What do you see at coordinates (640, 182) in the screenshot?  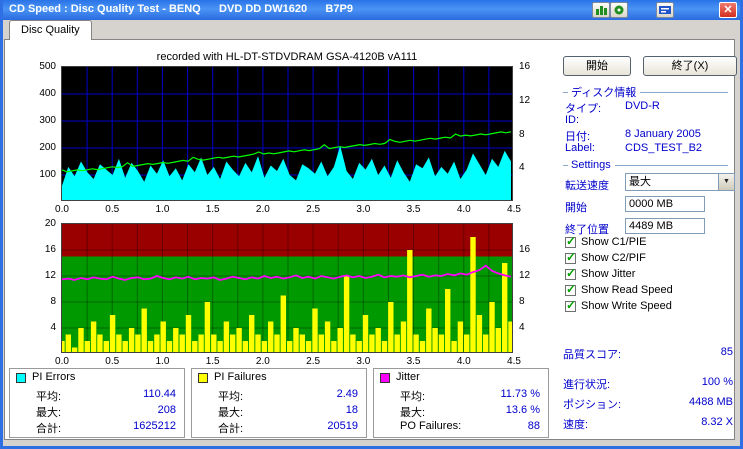 I see `transfer-speed-value: 最大` at bounding box center [640, 182].